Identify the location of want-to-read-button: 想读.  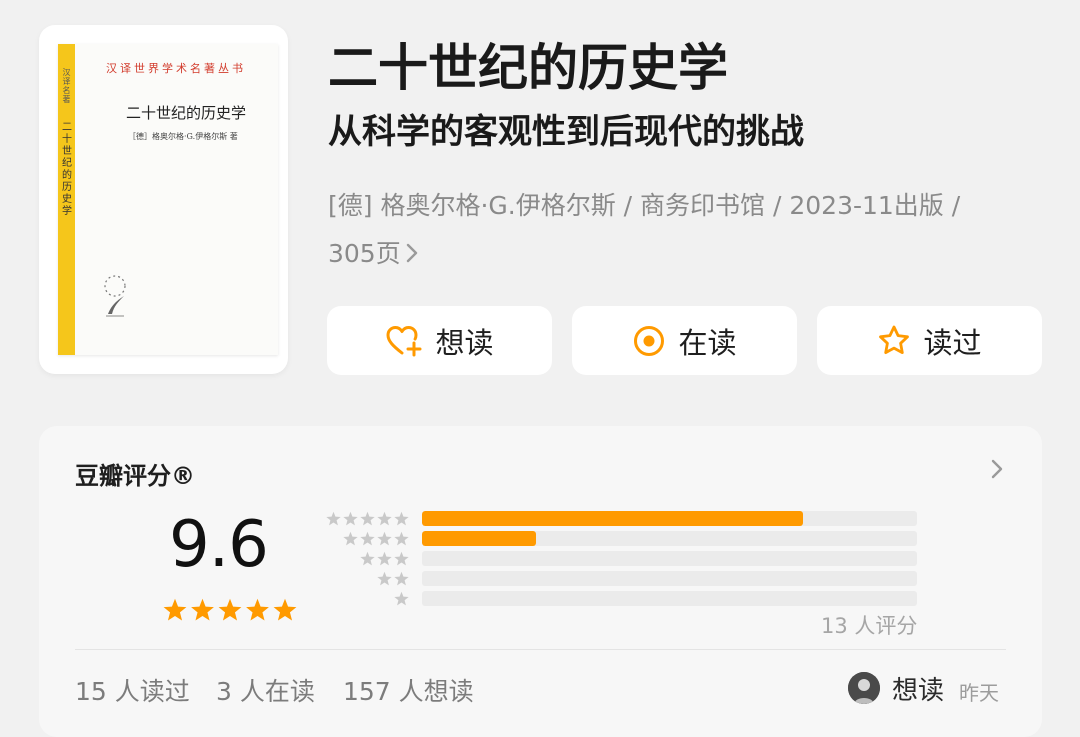
(439, 340).